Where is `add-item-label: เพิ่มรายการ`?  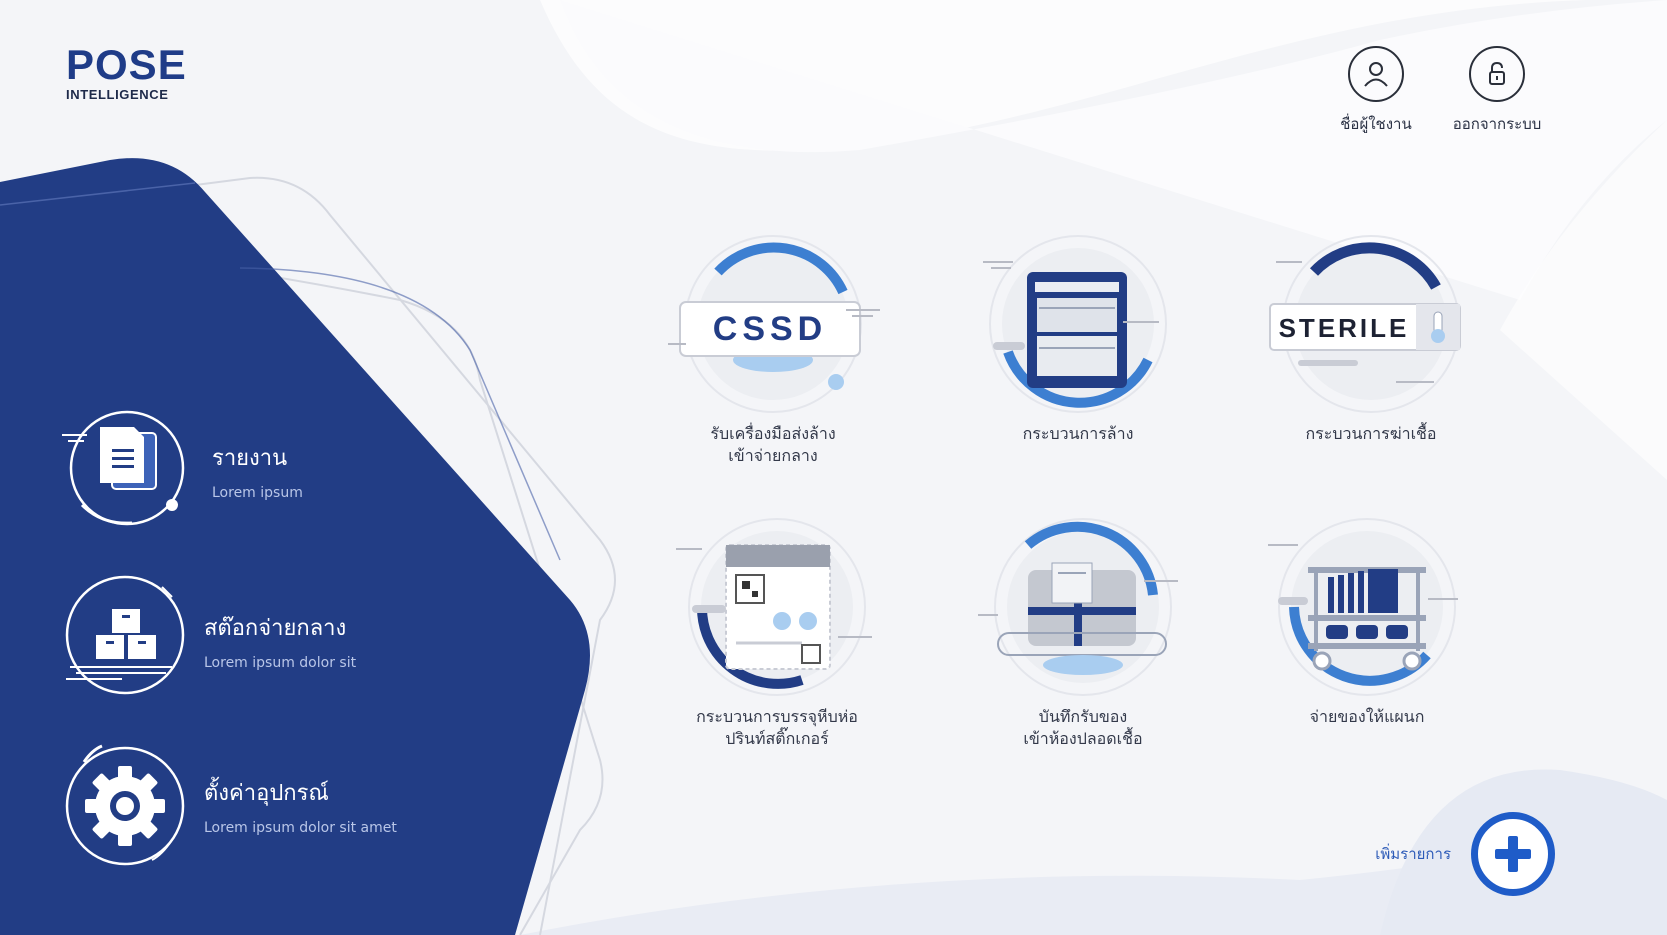 add-item-label: เพิ่มรายการ is located at coordinates (1413, 854).